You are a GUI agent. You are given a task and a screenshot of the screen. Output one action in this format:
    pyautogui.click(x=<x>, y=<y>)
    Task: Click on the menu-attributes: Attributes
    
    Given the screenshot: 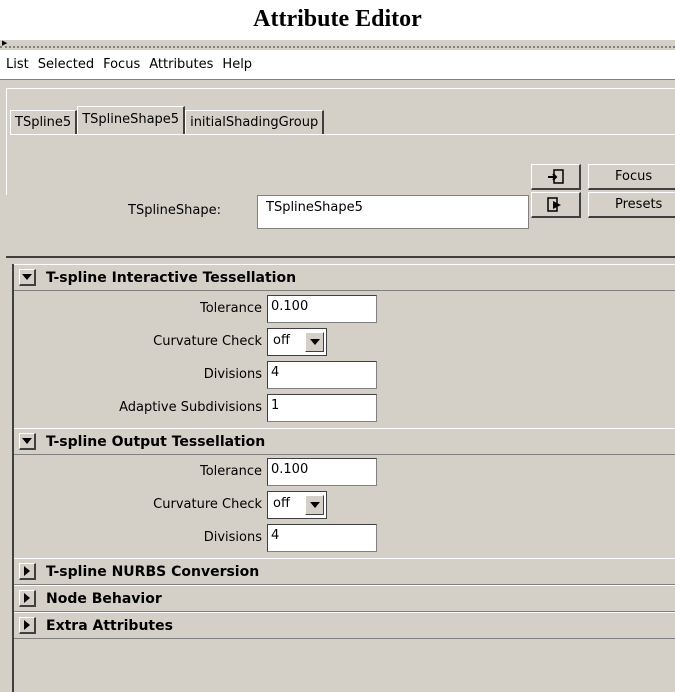 What is the action you would take?
    pyautogui.click(x=181, y=64)
    